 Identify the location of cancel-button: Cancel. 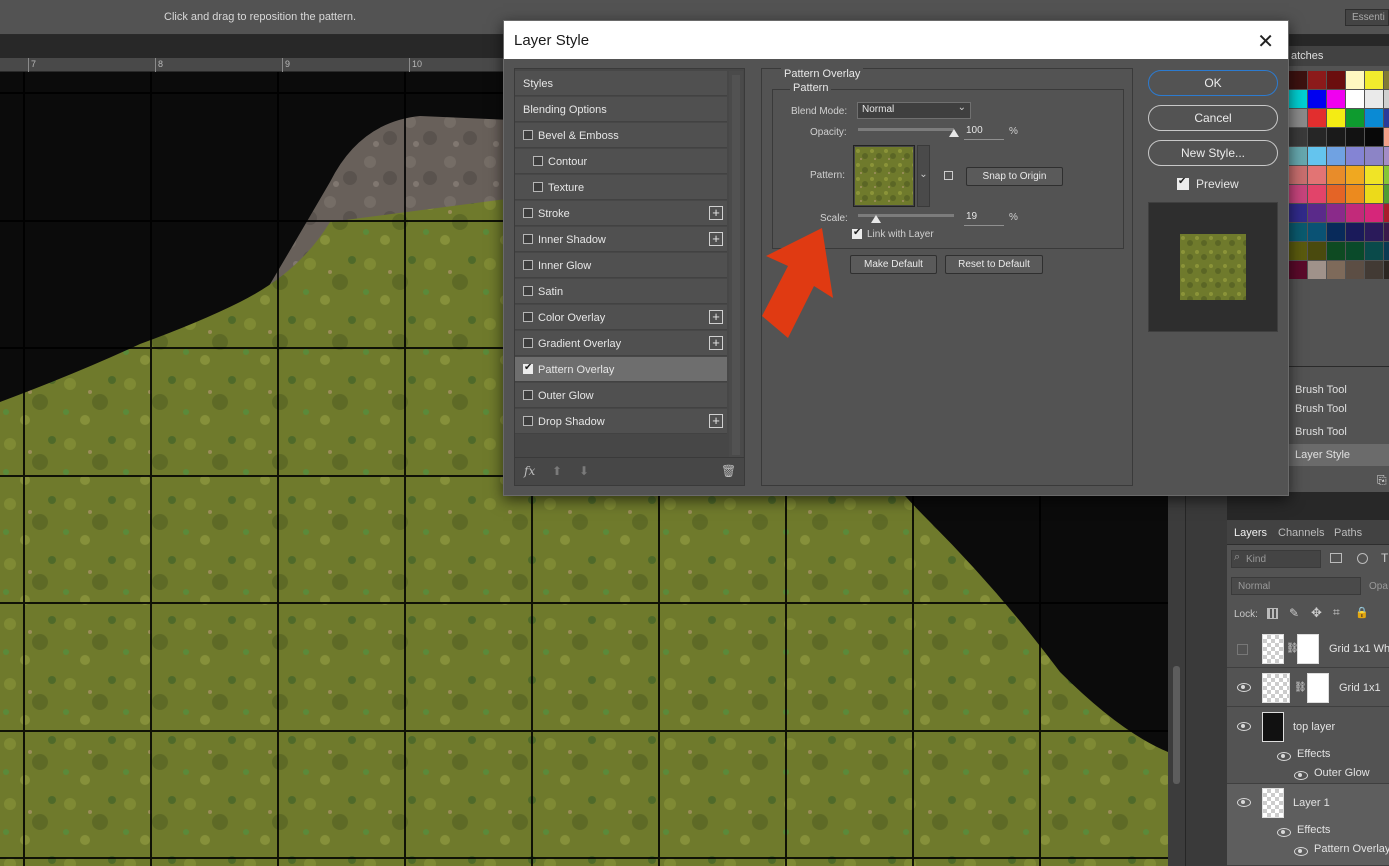
(1213, 118).